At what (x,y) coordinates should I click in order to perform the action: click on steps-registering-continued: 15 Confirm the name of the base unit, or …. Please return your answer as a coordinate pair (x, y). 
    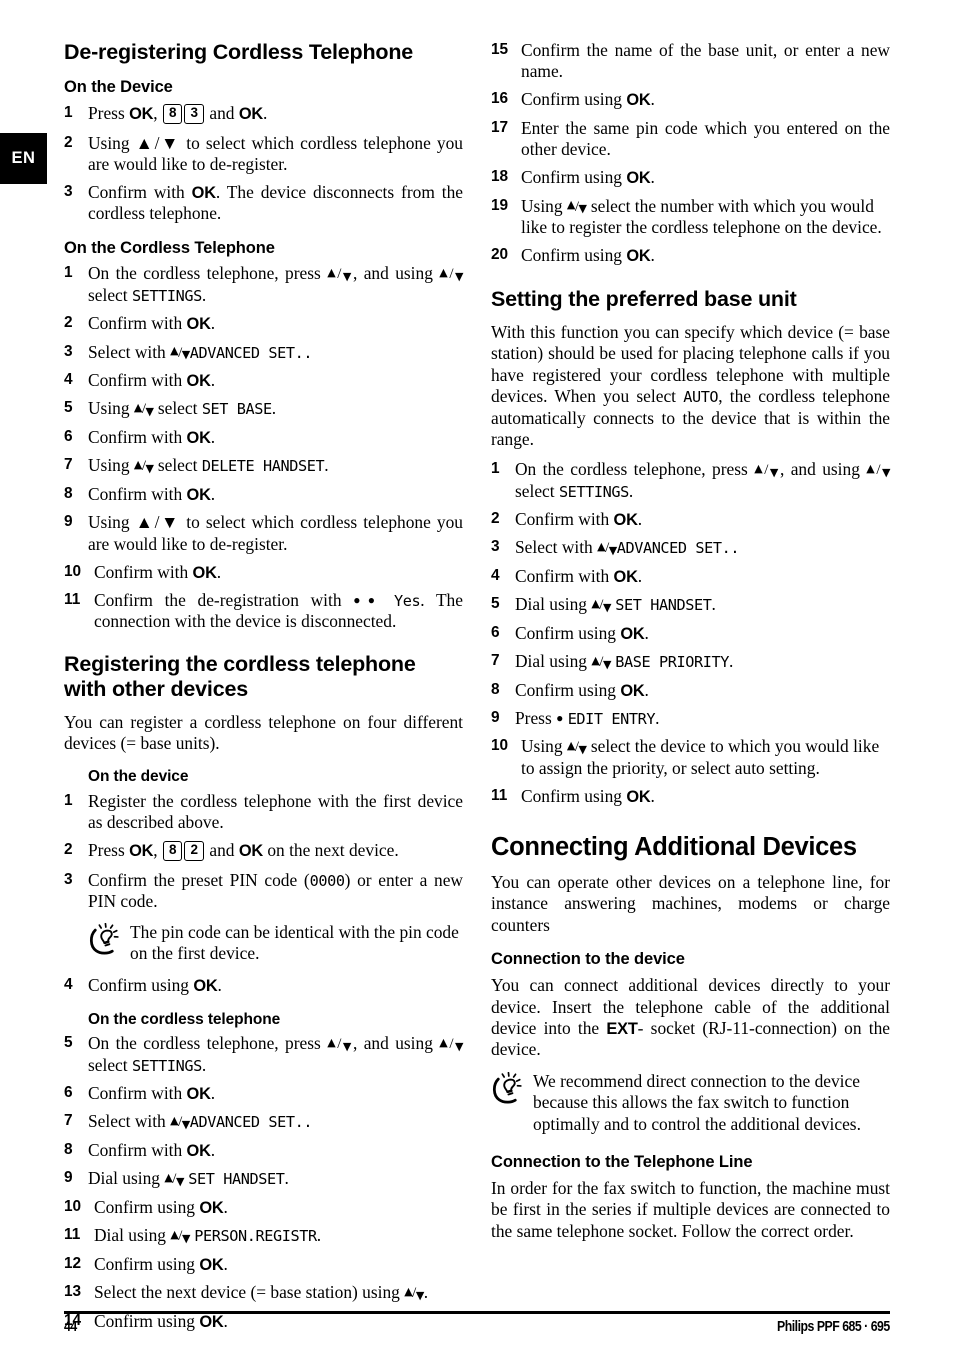
    Looking at the image, I should click on (690, 153).